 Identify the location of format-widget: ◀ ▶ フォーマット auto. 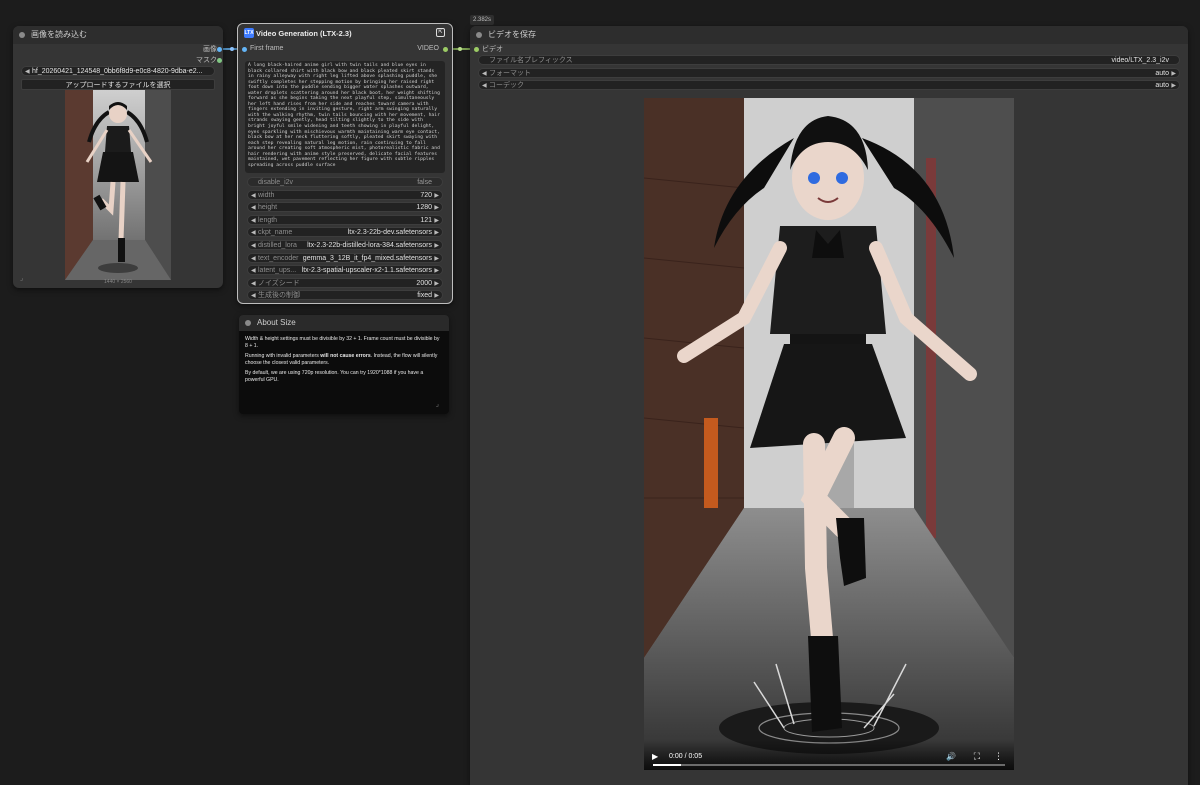
(829, 73).